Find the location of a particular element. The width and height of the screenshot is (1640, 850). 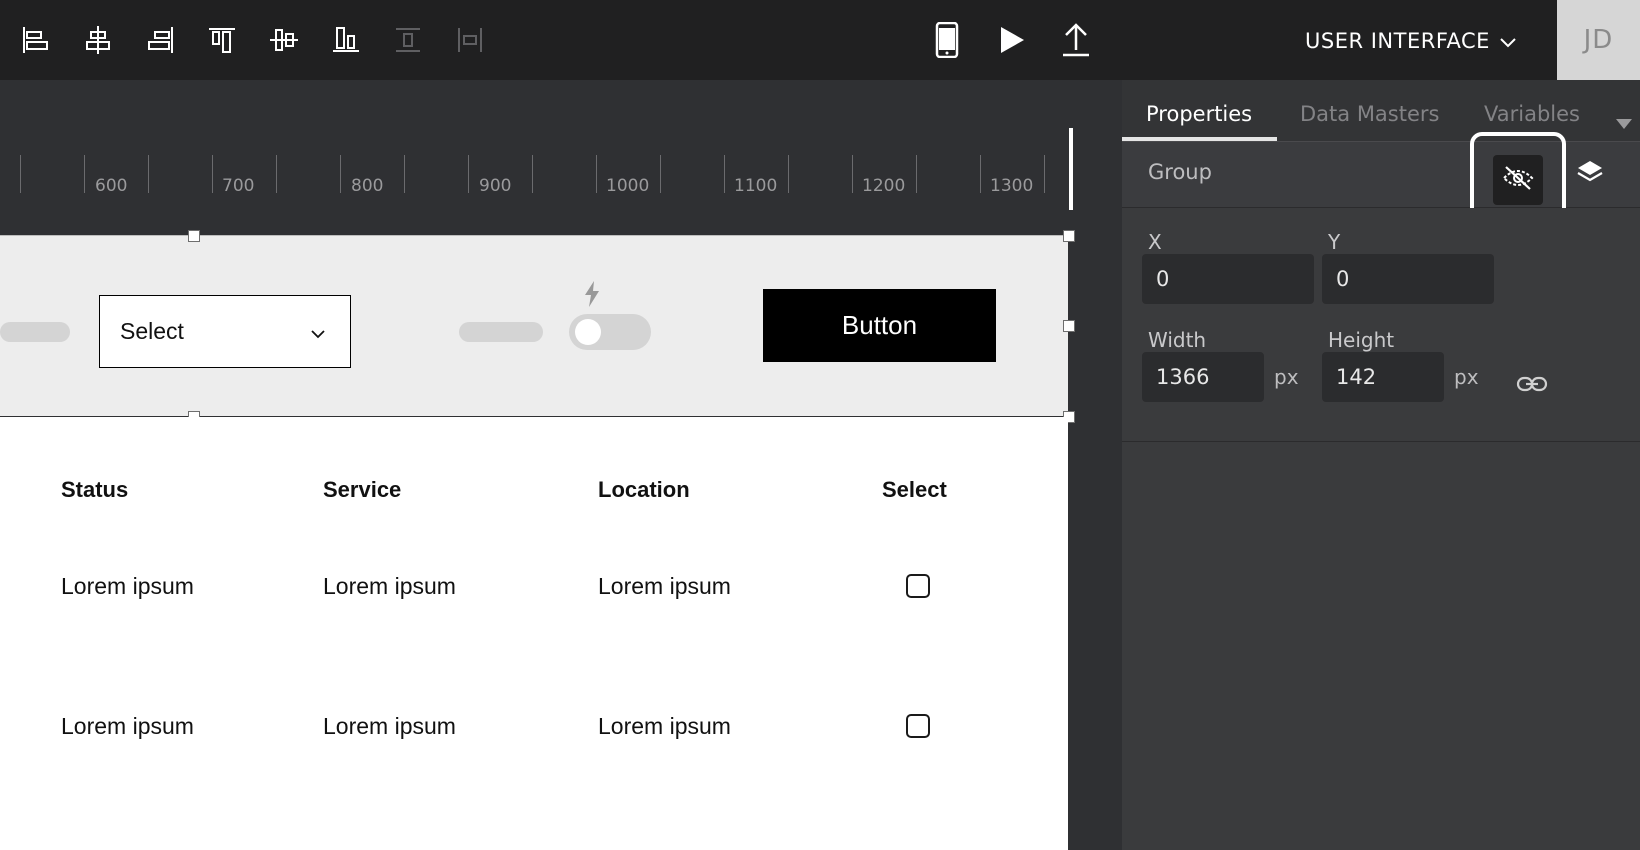

toggle-knob is located at coordinates (588, 332).